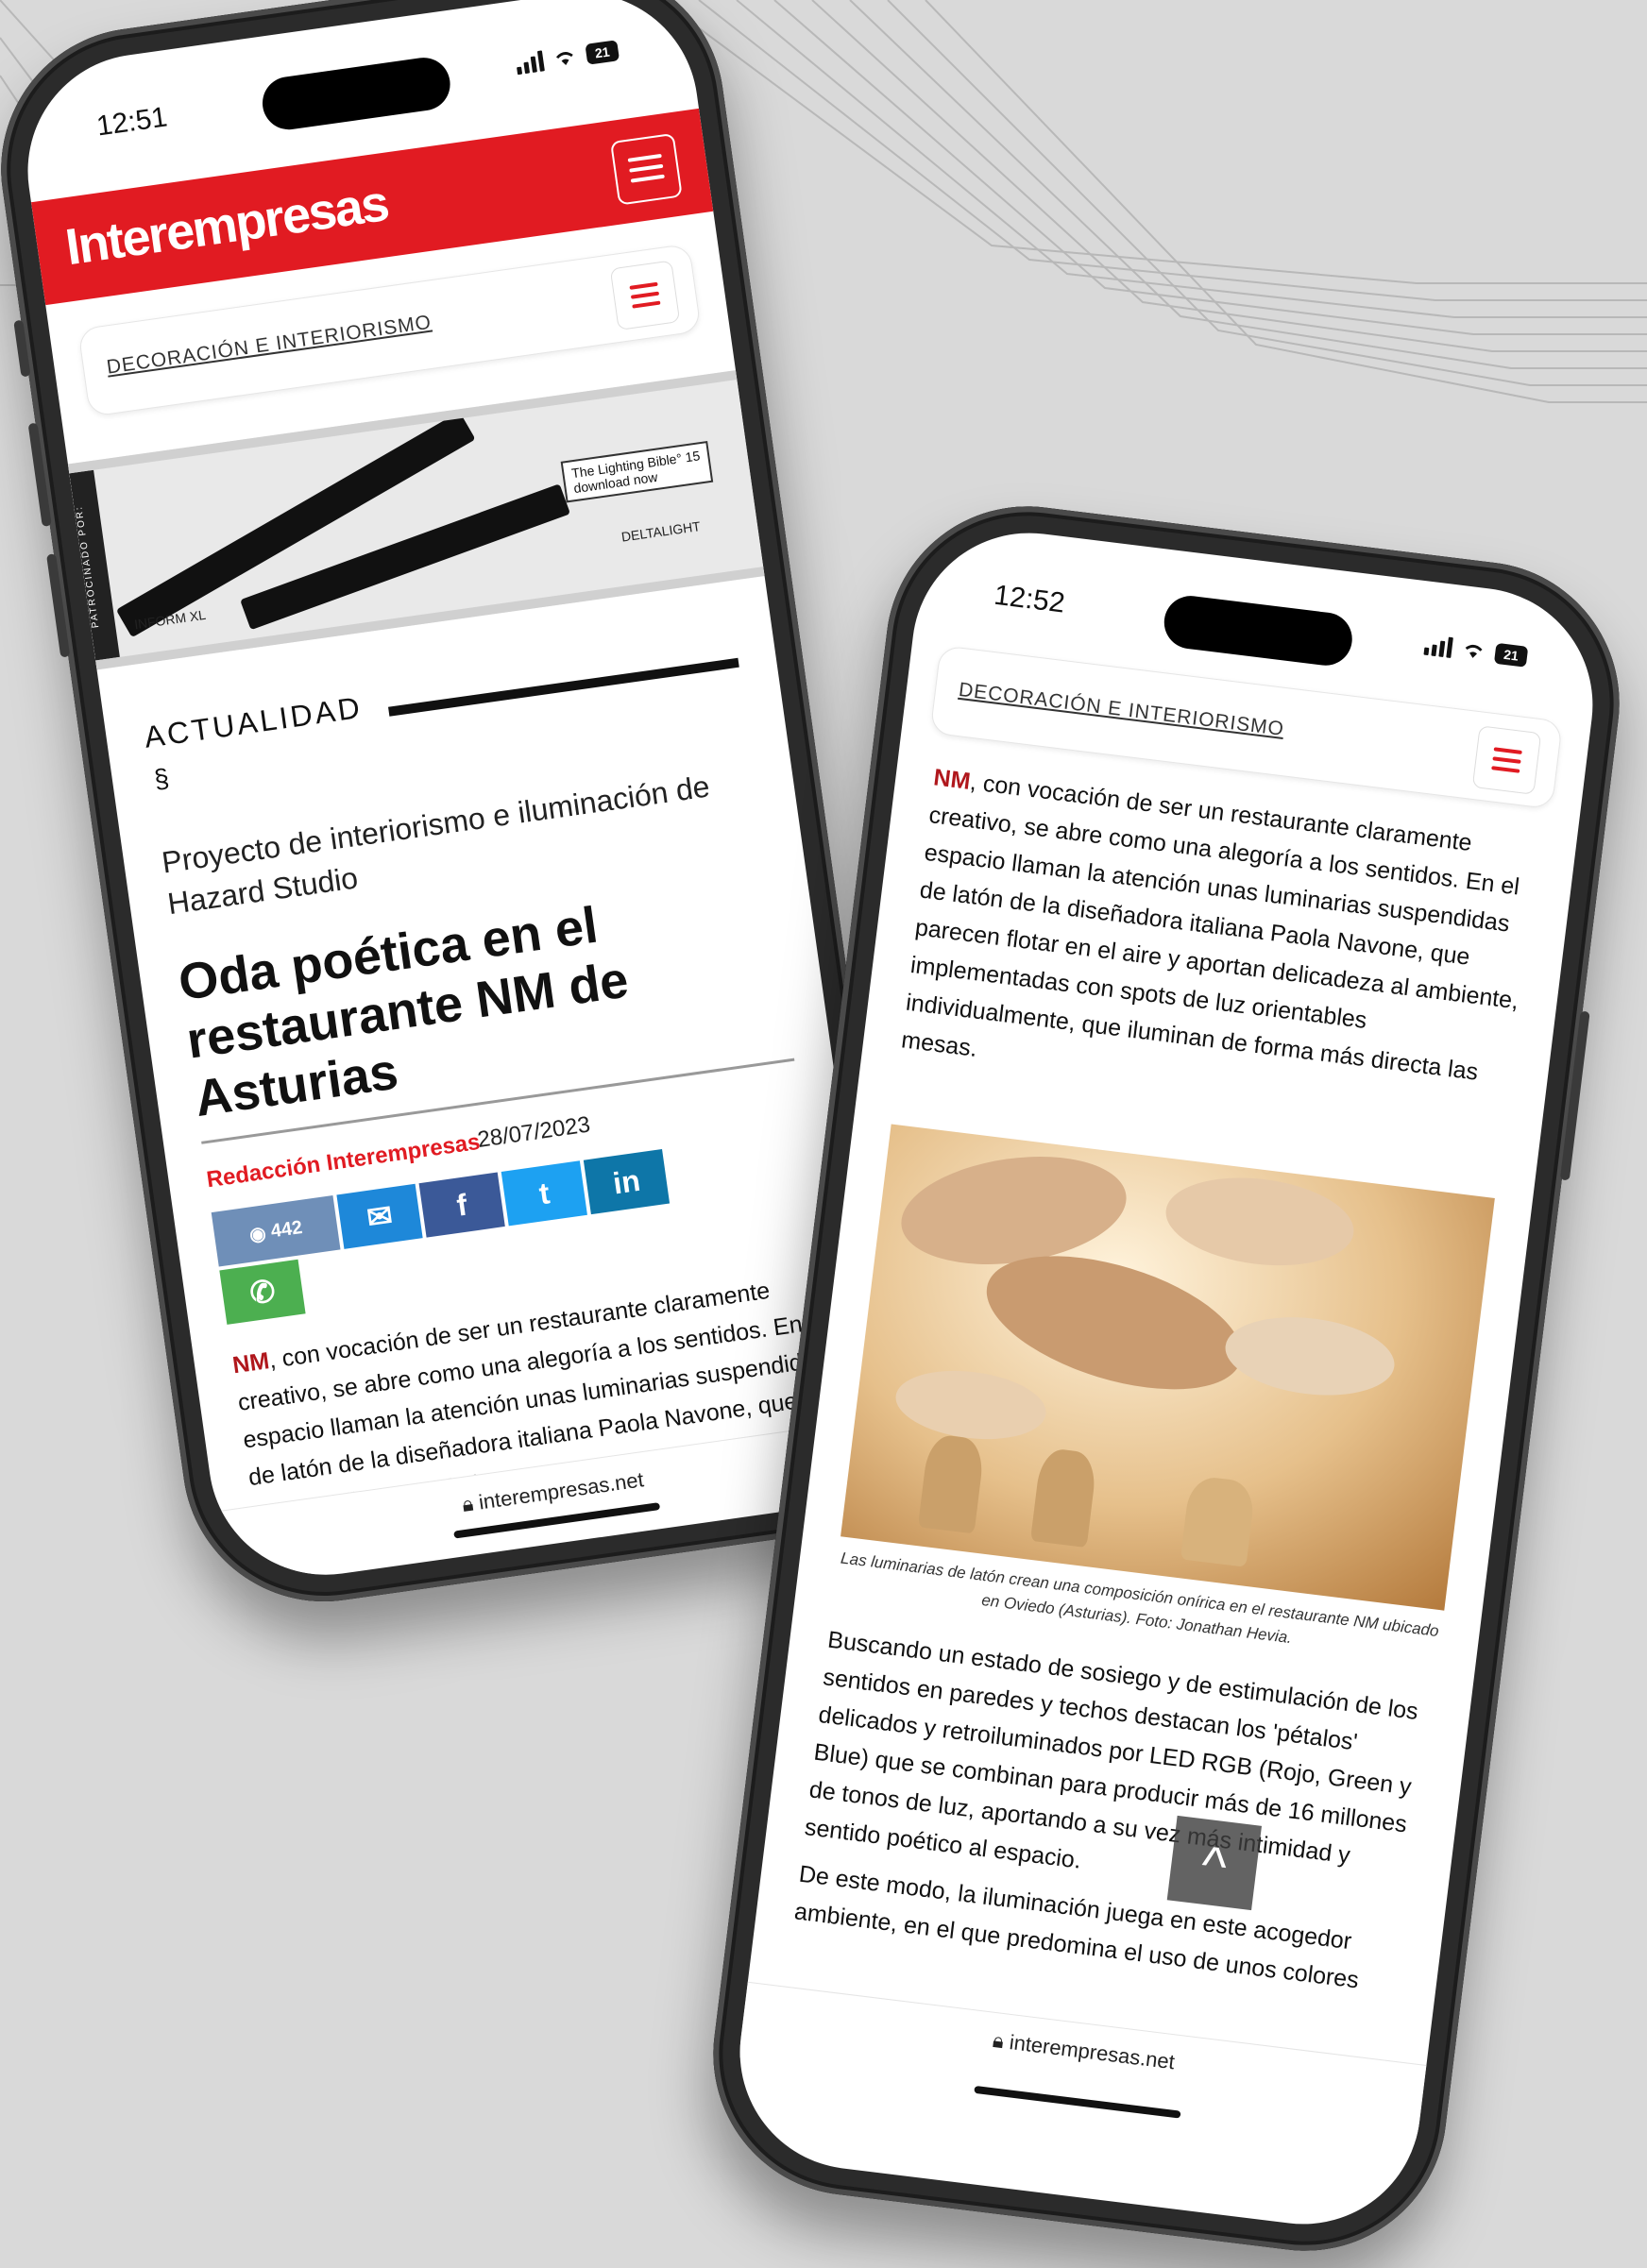  I want to click on status-time: 12:51, so click(132, 122).